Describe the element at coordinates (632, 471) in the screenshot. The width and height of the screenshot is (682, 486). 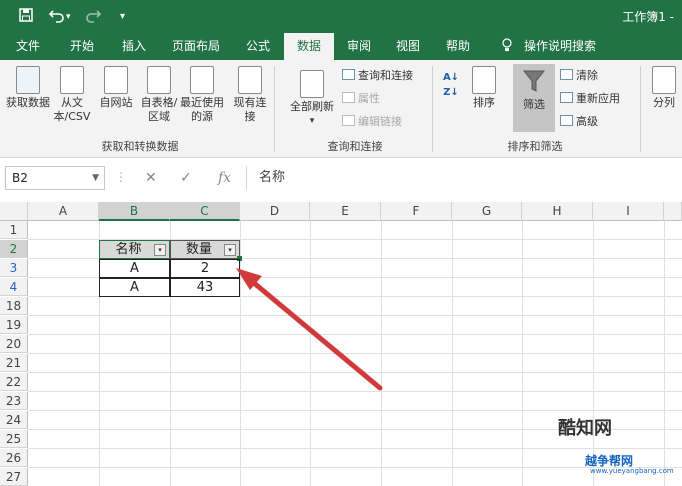
I see `watermark-url: www.yueyangbang.com` at that location.